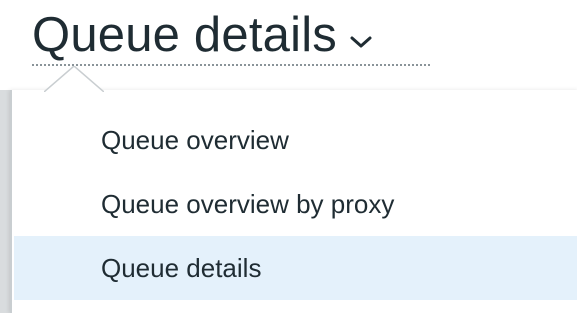  What do you see at coordinates (184, 34) in the screenshot?
I see `page-title: Queue details` at bounding box center [184, 34].